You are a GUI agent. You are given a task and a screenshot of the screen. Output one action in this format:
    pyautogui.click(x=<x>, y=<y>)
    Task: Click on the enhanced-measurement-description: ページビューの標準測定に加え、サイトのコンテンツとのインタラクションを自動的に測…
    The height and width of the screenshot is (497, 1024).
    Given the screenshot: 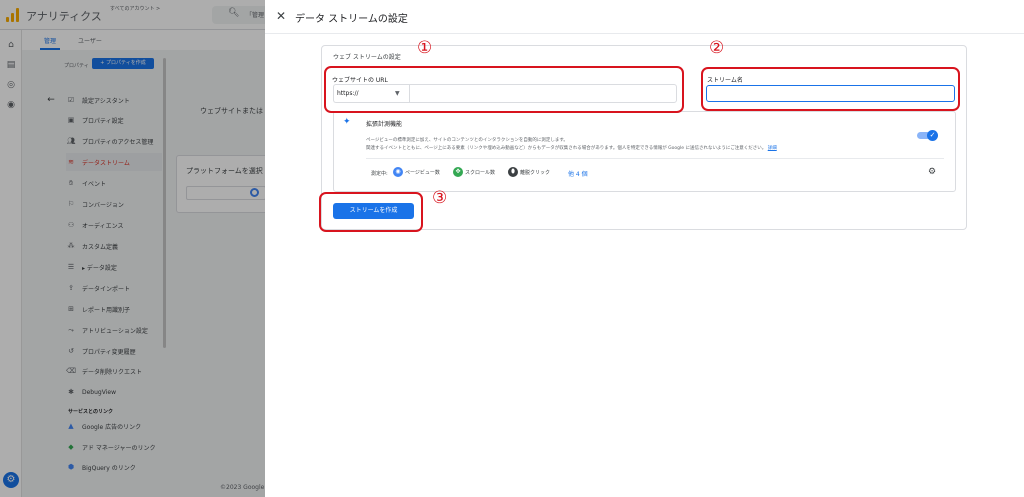 What is the action you would take?
    pyautogui.click(x=467, y=140)
    